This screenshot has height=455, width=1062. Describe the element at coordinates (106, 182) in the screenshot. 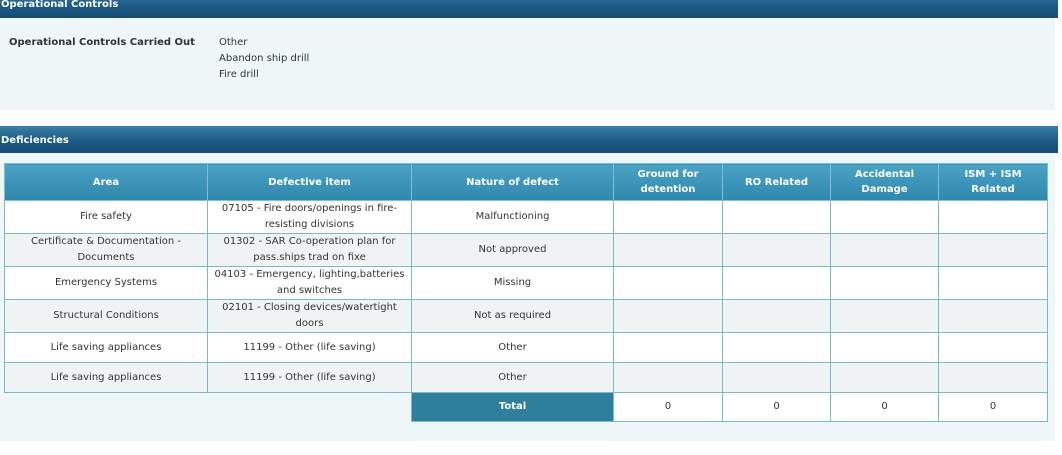

I see `column-header-area: Area` at that location.